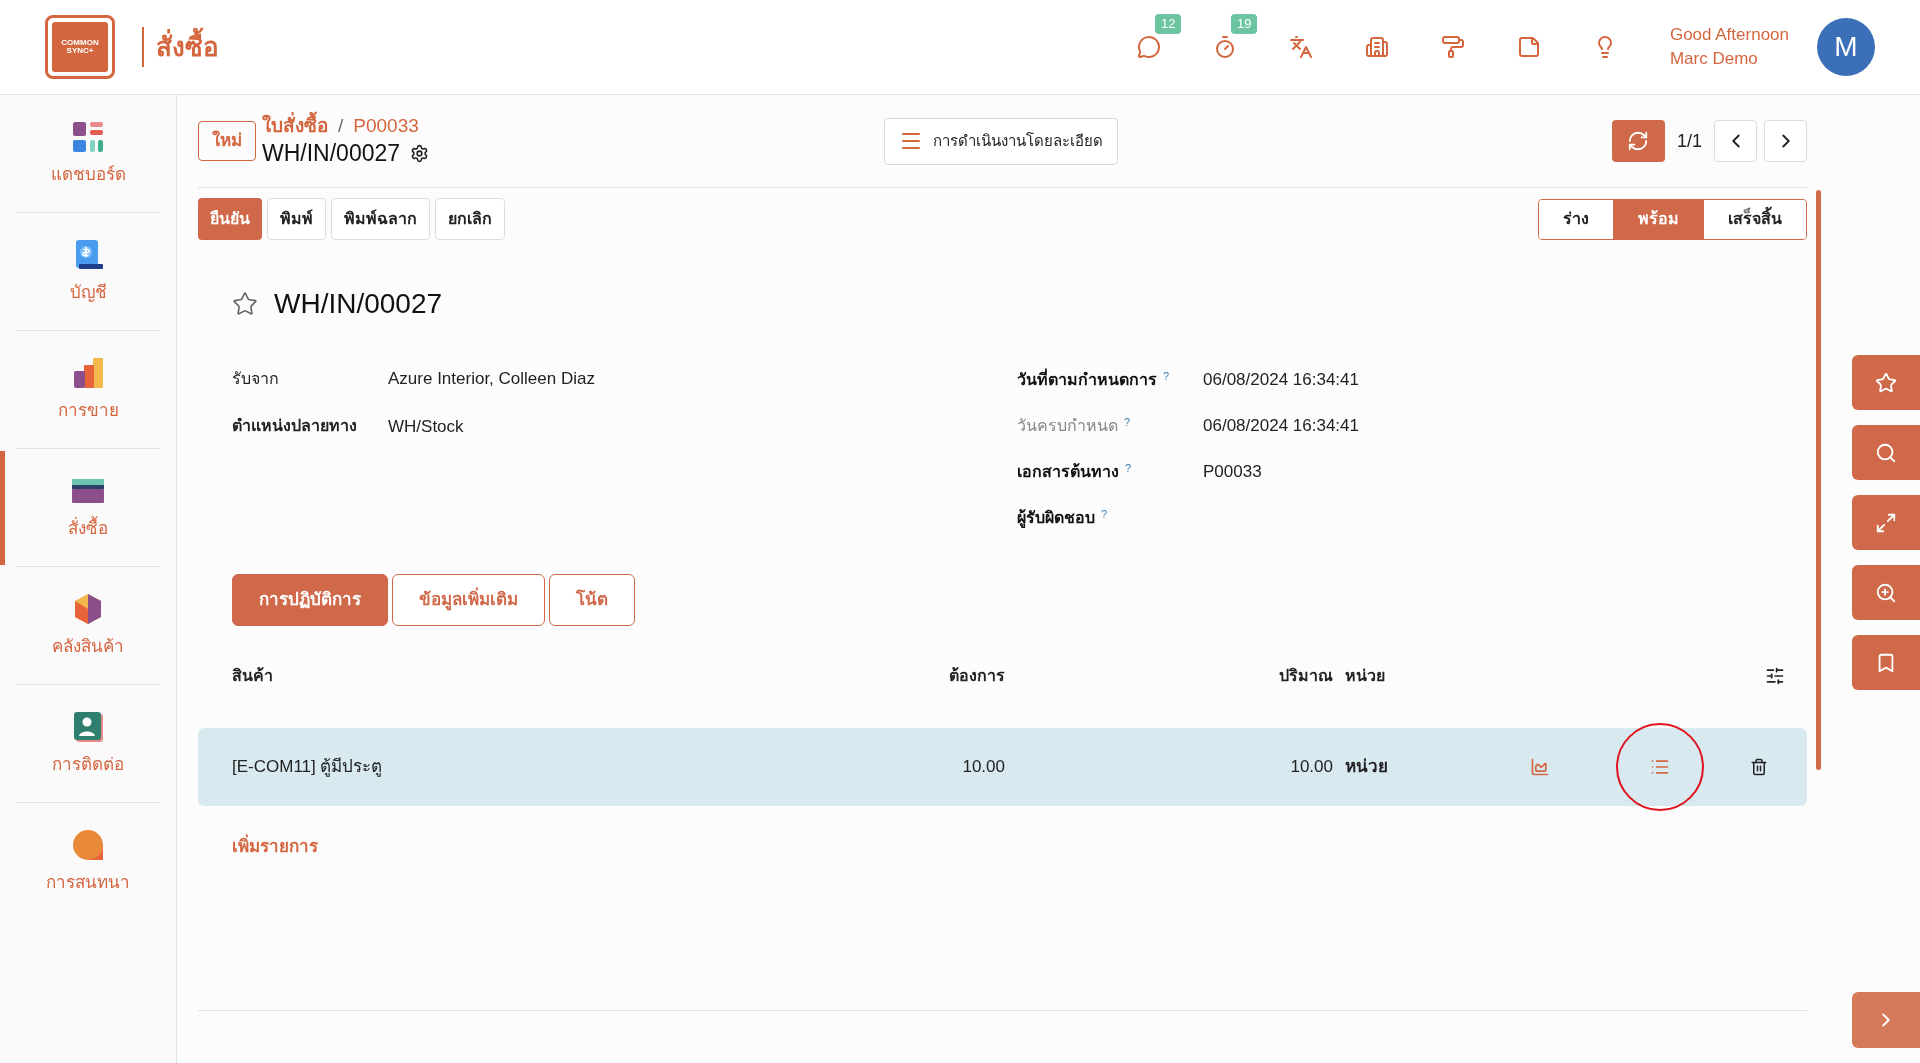 The width and height of the screenshot is (1920, 1063). I want to click on record-name: WH/IN/00027, so click(331, 153).